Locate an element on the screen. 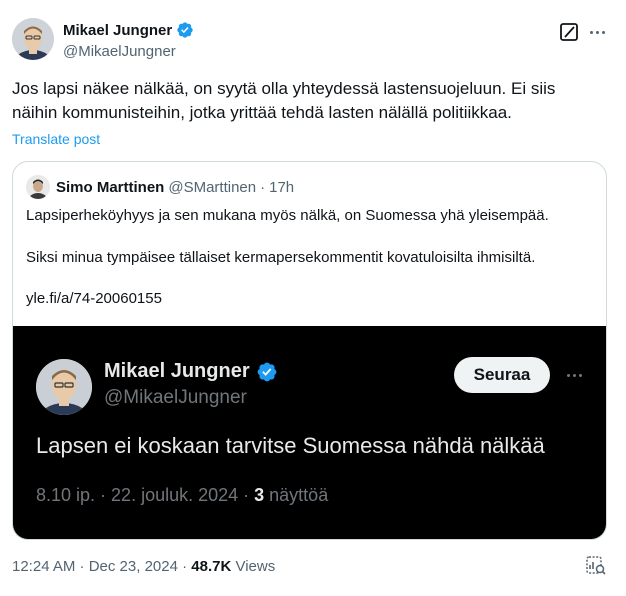  screenshot-author-name-row: Mikael Jungner is located at coordinates (191, 371).